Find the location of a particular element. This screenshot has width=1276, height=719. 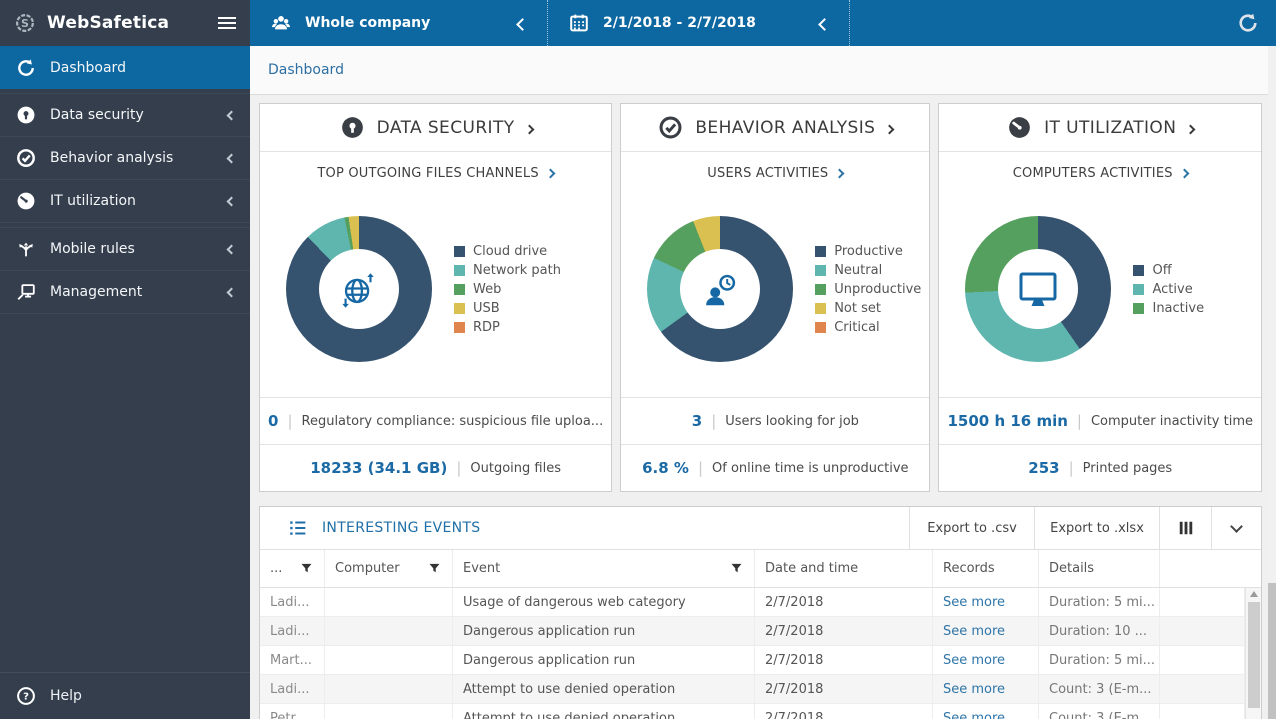

export-csv-button: Export to .csv is located at coordinates (971, 528).